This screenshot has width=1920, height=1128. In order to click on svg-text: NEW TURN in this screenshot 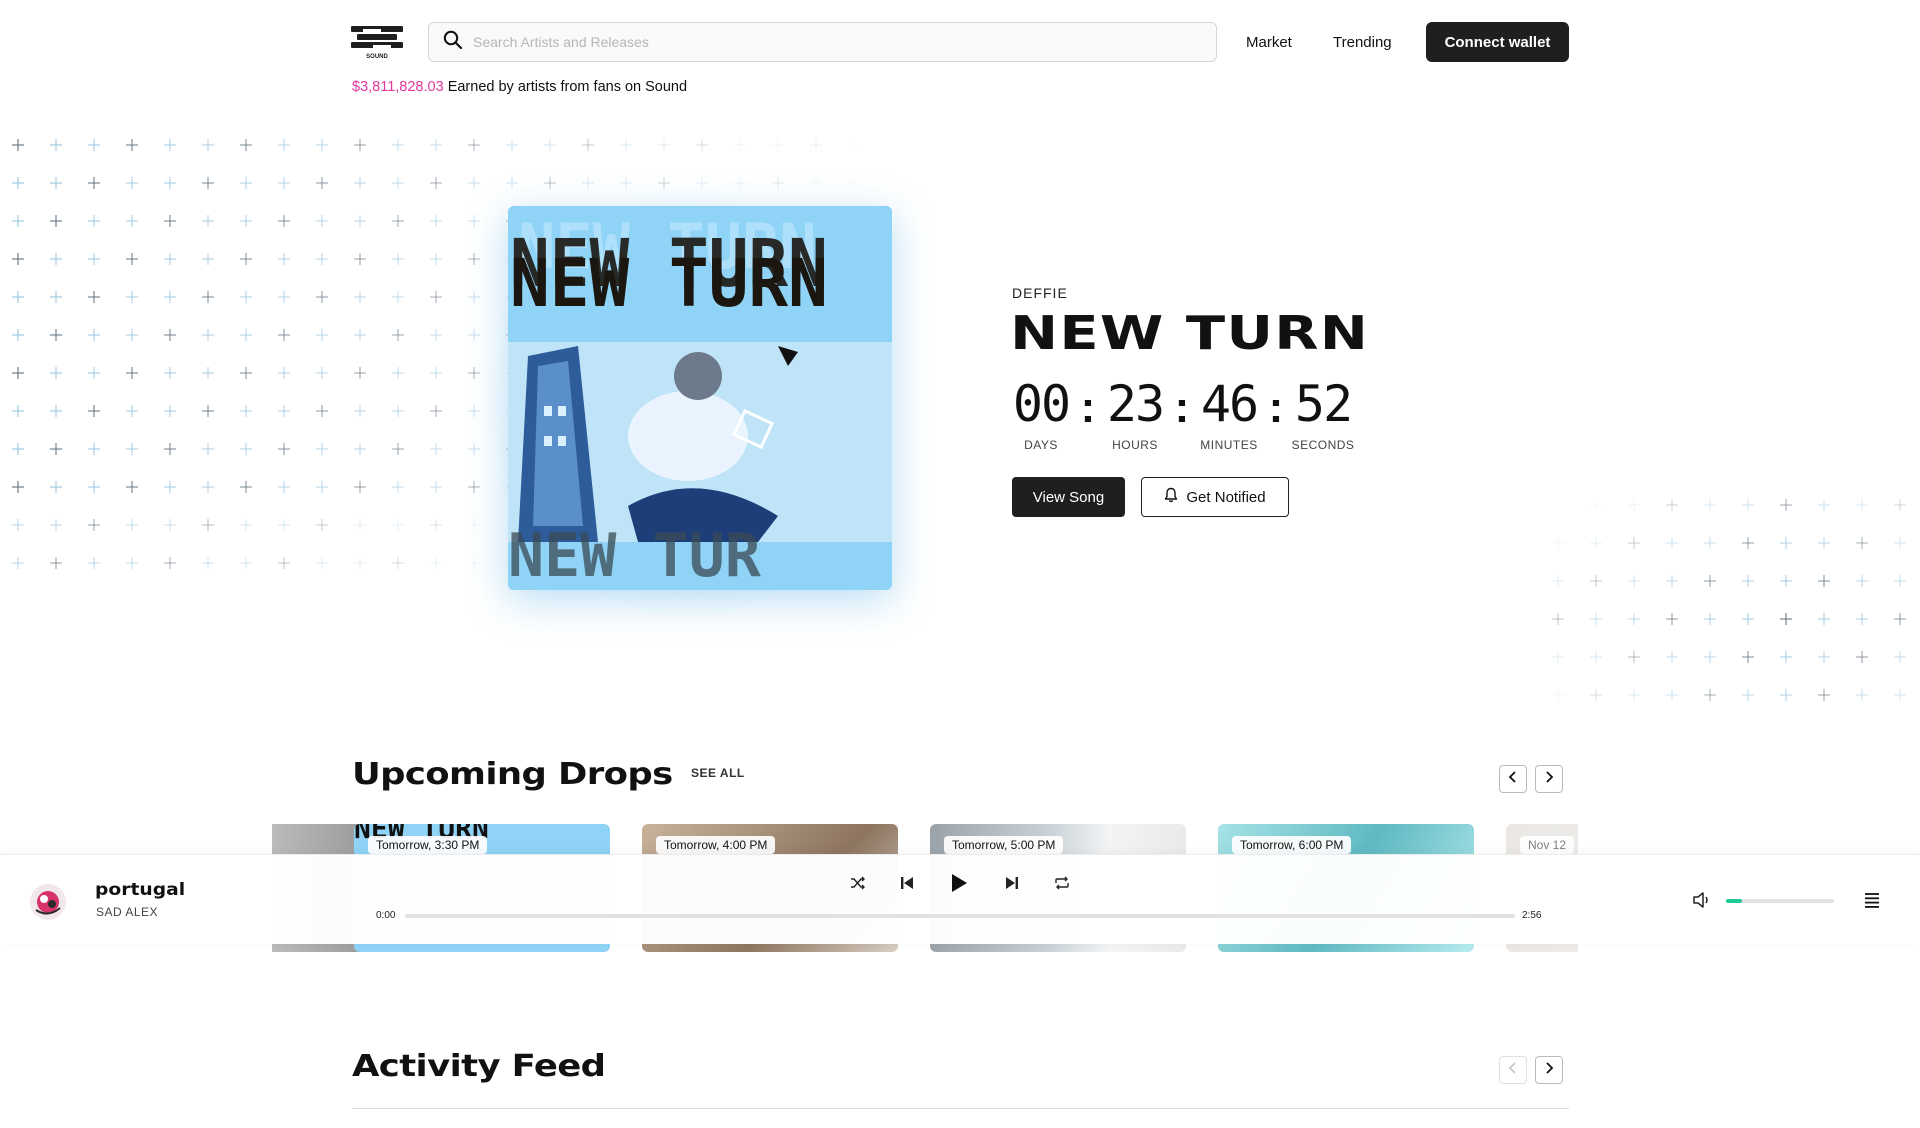, I will do `click(669, 263)`.